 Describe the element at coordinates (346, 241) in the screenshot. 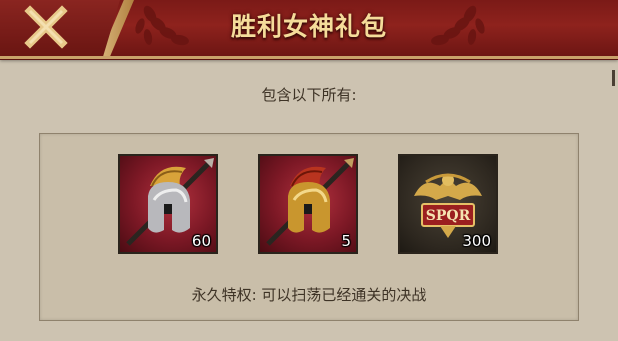

I see `item-count: 5` at that location.